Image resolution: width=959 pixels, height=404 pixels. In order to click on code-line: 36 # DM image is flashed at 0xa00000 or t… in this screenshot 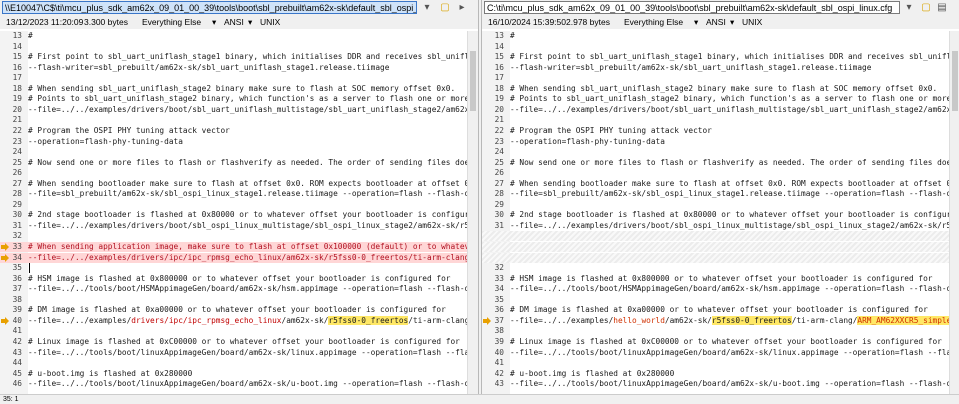, I will do `click(716, 310)`.